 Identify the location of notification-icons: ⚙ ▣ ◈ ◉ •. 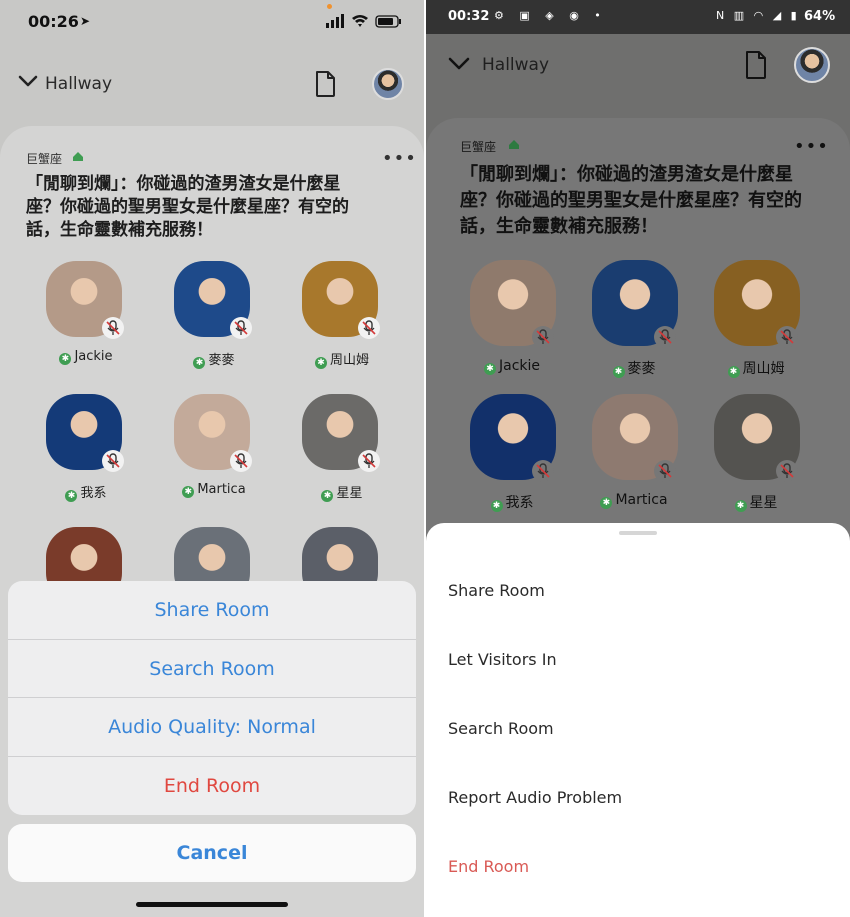
(550, 15).